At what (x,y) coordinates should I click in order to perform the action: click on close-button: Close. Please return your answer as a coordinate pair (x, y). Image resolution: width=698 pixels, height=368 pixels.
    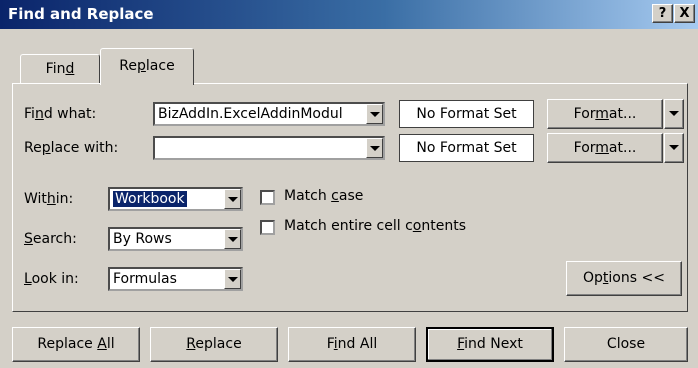
    Looking at the image, I should click on (626, 344).